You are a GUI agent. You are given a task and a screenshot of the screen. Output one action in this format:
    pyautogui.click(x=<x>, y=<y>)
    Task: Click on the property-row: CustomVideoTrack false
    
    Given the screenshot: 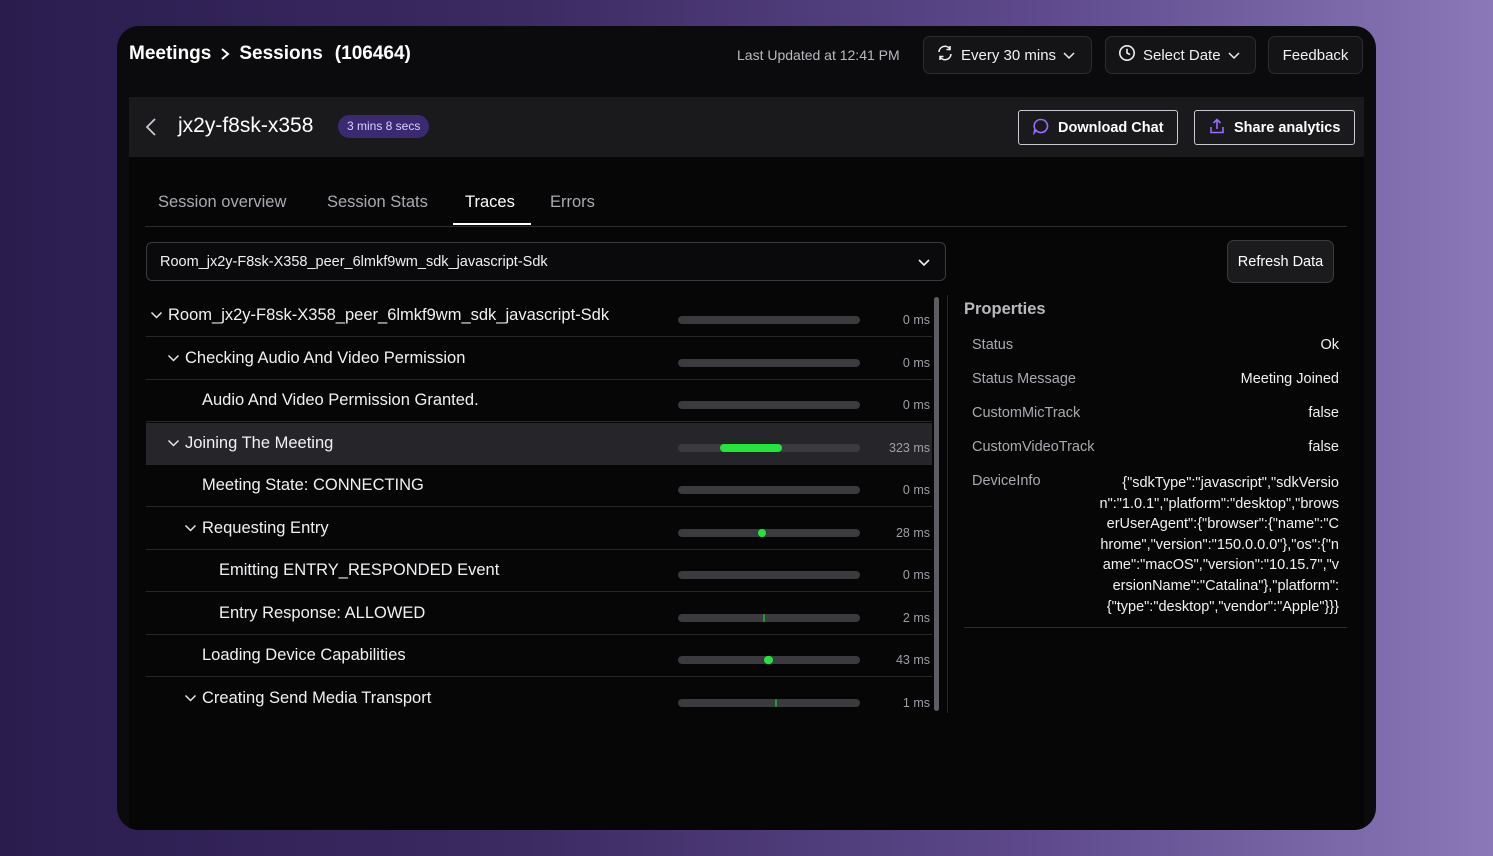 What is the action you would take?
    pyautogui.click(x=1155, y=447)
    